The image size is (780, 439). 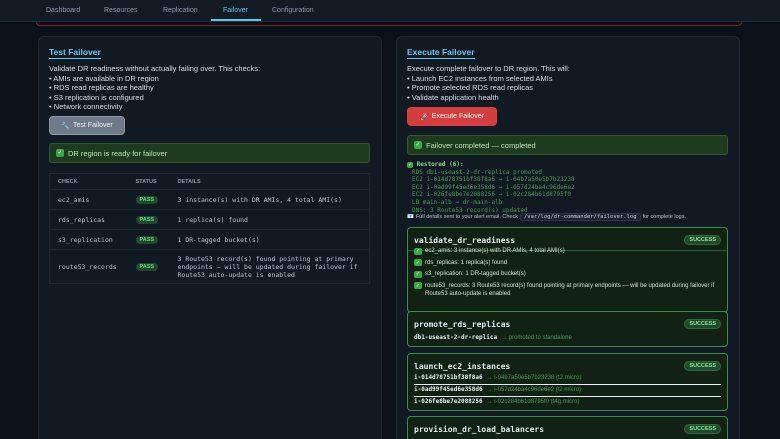 What do you see at coordinates (481, 145) in the screenshot?
I see `completed-status-text: Failover completed — completed` at bounding box center [481, 145].